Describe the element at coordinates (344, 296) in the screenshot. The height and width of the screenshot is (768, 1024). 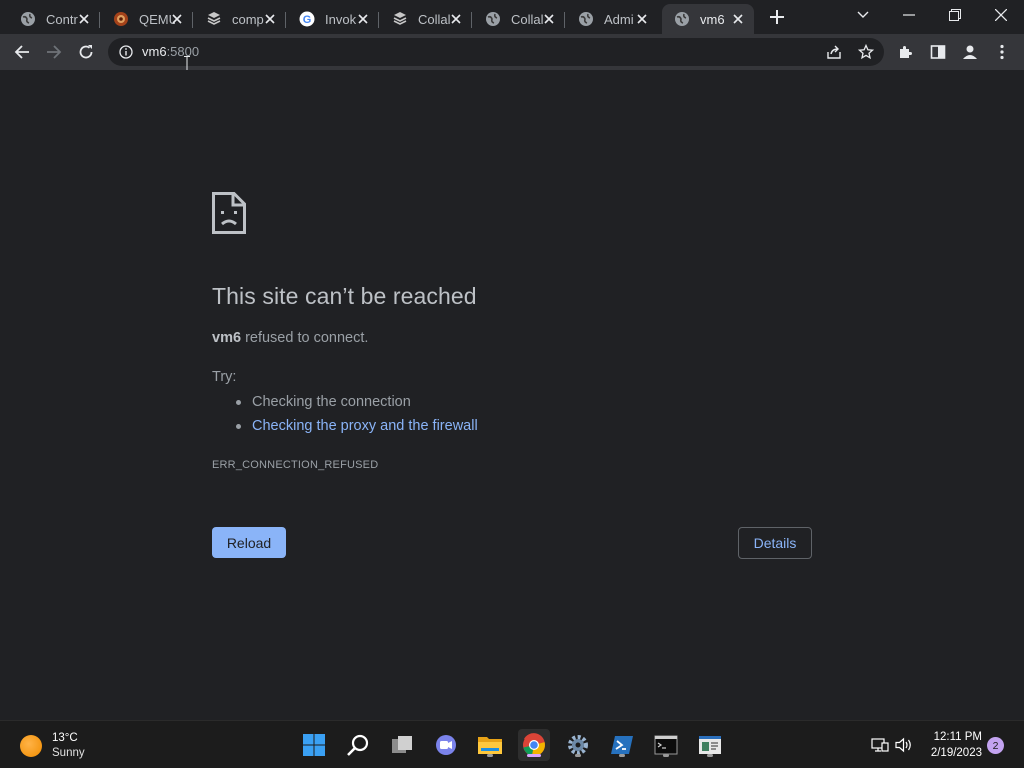
I see `error-title: This site can’t be reached` at that location.